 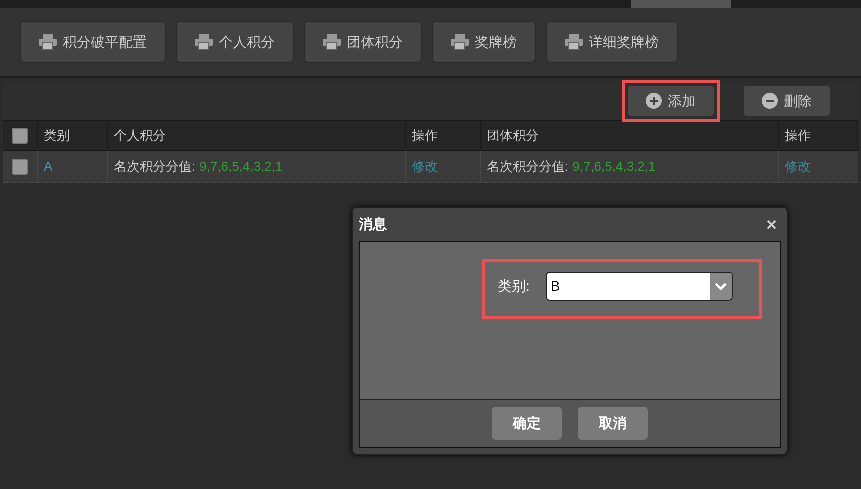 What do you see at coordinates (612, 42) in the screenshot?
I see `print-button: 详细奖牌榜` at bounding box center [612, 42].